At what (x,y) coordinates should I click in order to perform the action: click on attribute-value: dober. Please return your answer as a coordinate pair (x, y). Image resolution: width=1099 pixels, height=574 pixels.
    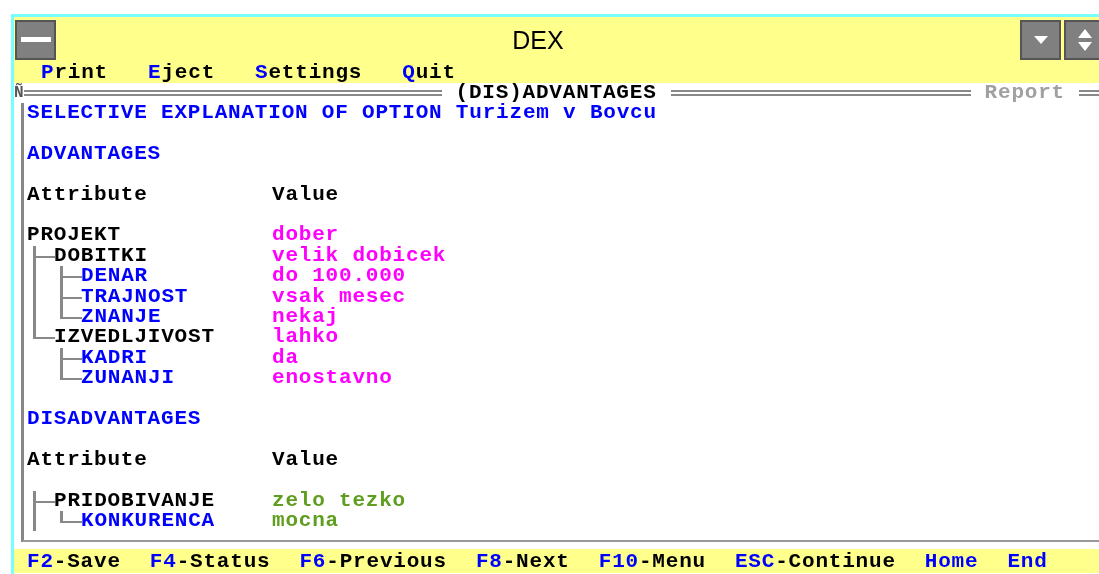
    Looking at the image, I should click on (305, 235).